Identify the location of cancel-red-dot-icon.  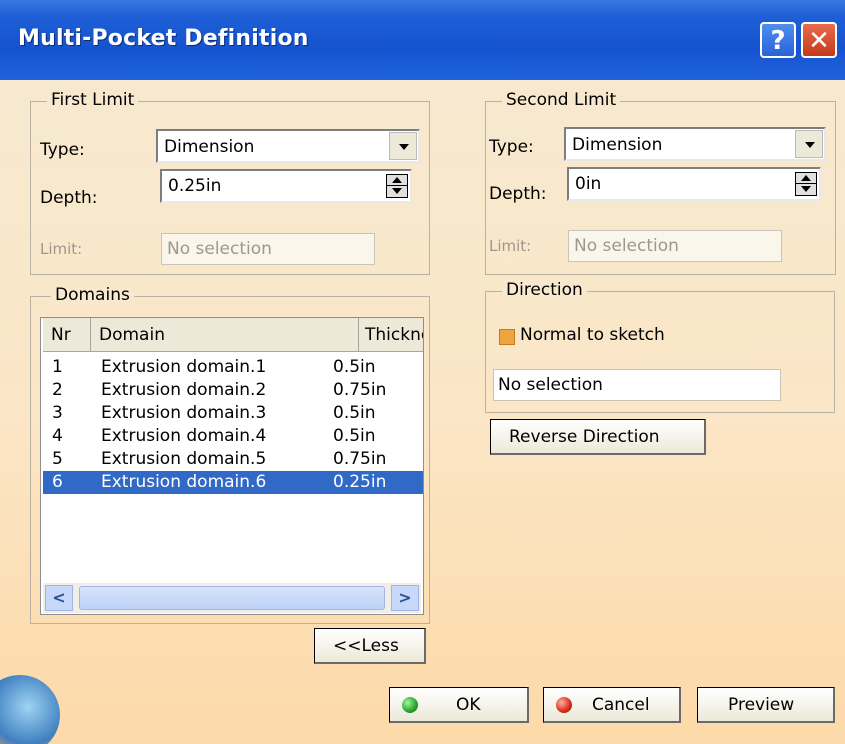
(564, 705).